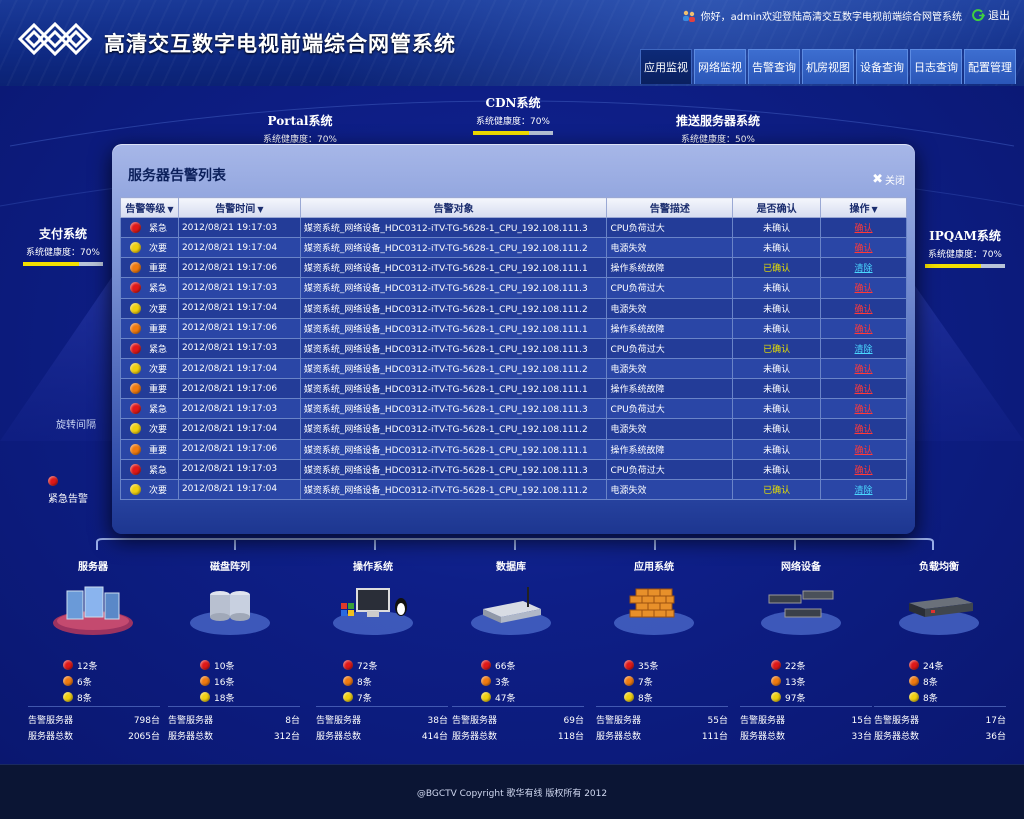 Image resolution: width=1024 pixels, height=819 pixels. I want to click on count-yellow: 7条, so click(373, 697).